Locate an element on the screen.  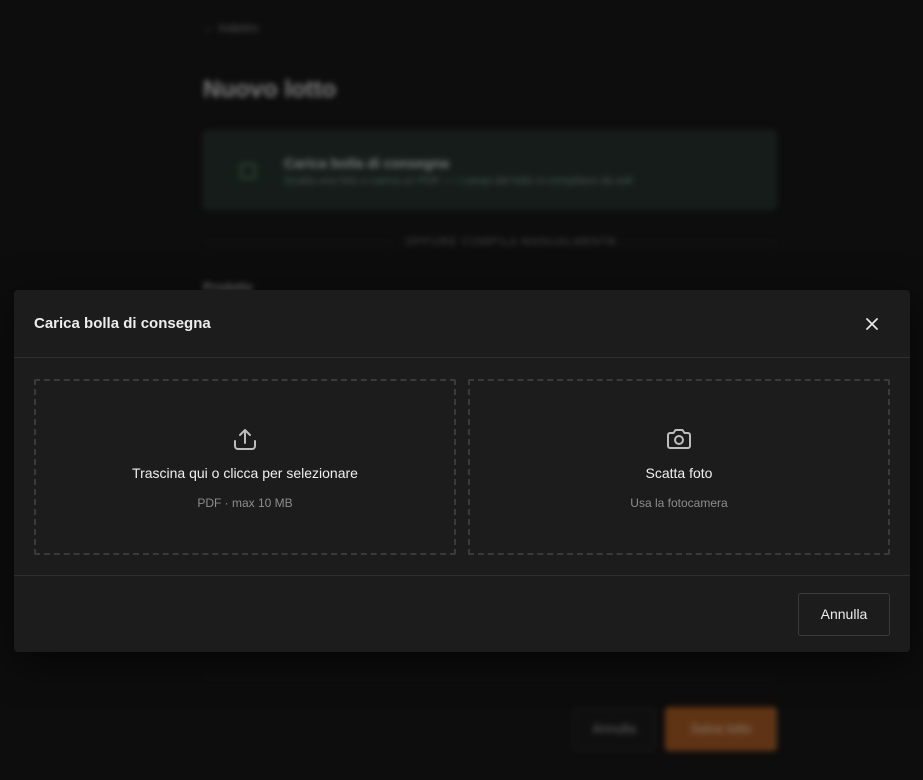
divider-text: OPPURE COMPILA MANUALMENTE is located at coordinates (511, 242).